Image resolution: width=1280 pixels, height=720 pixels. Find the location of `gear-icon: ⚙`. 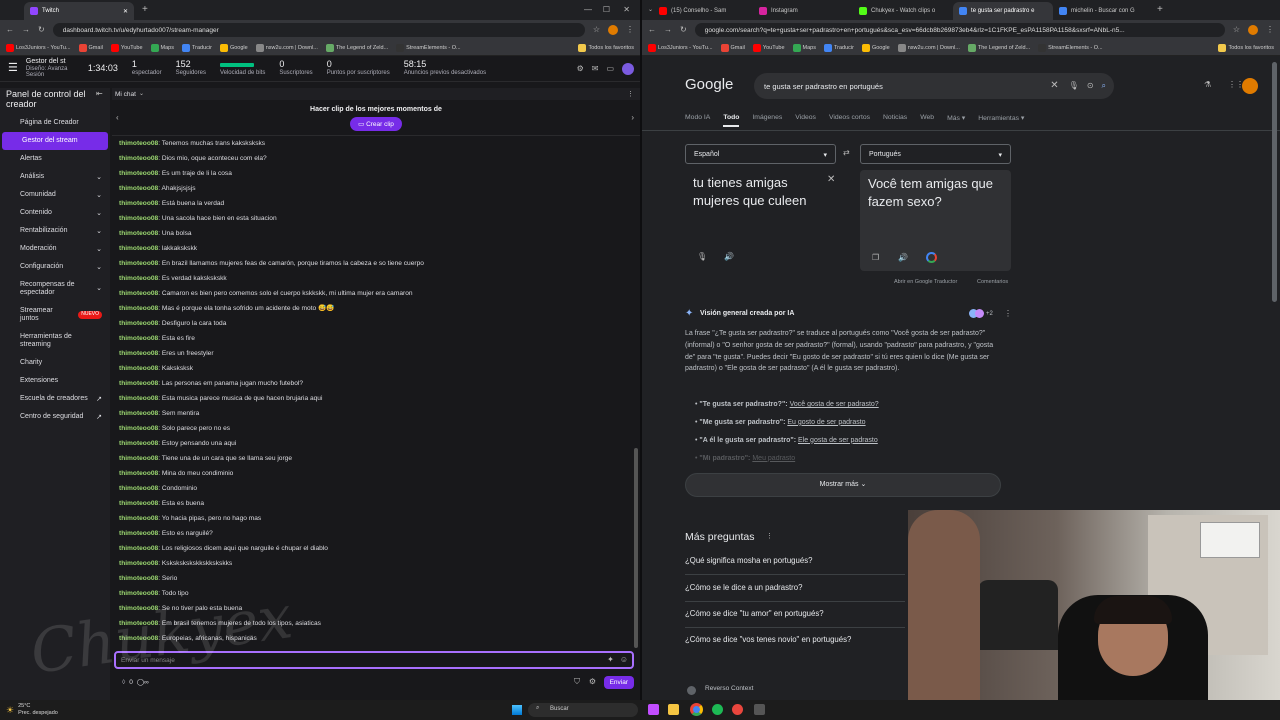

gear-icon: ⚙ is located at coordinates (592, 682).